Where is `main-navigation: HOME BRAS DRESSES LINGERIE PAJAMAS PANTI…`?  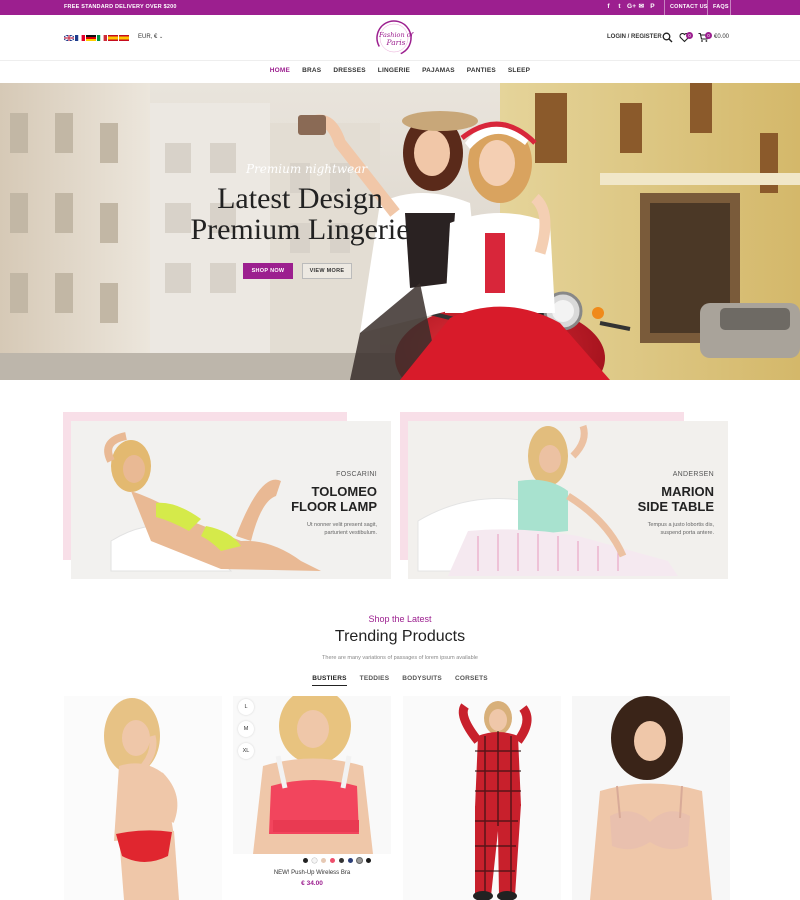
main-navigation: HOME BRAS DRESSES LINGERIE PAJAMAS PANTI… is located at coordinates (400, 72).